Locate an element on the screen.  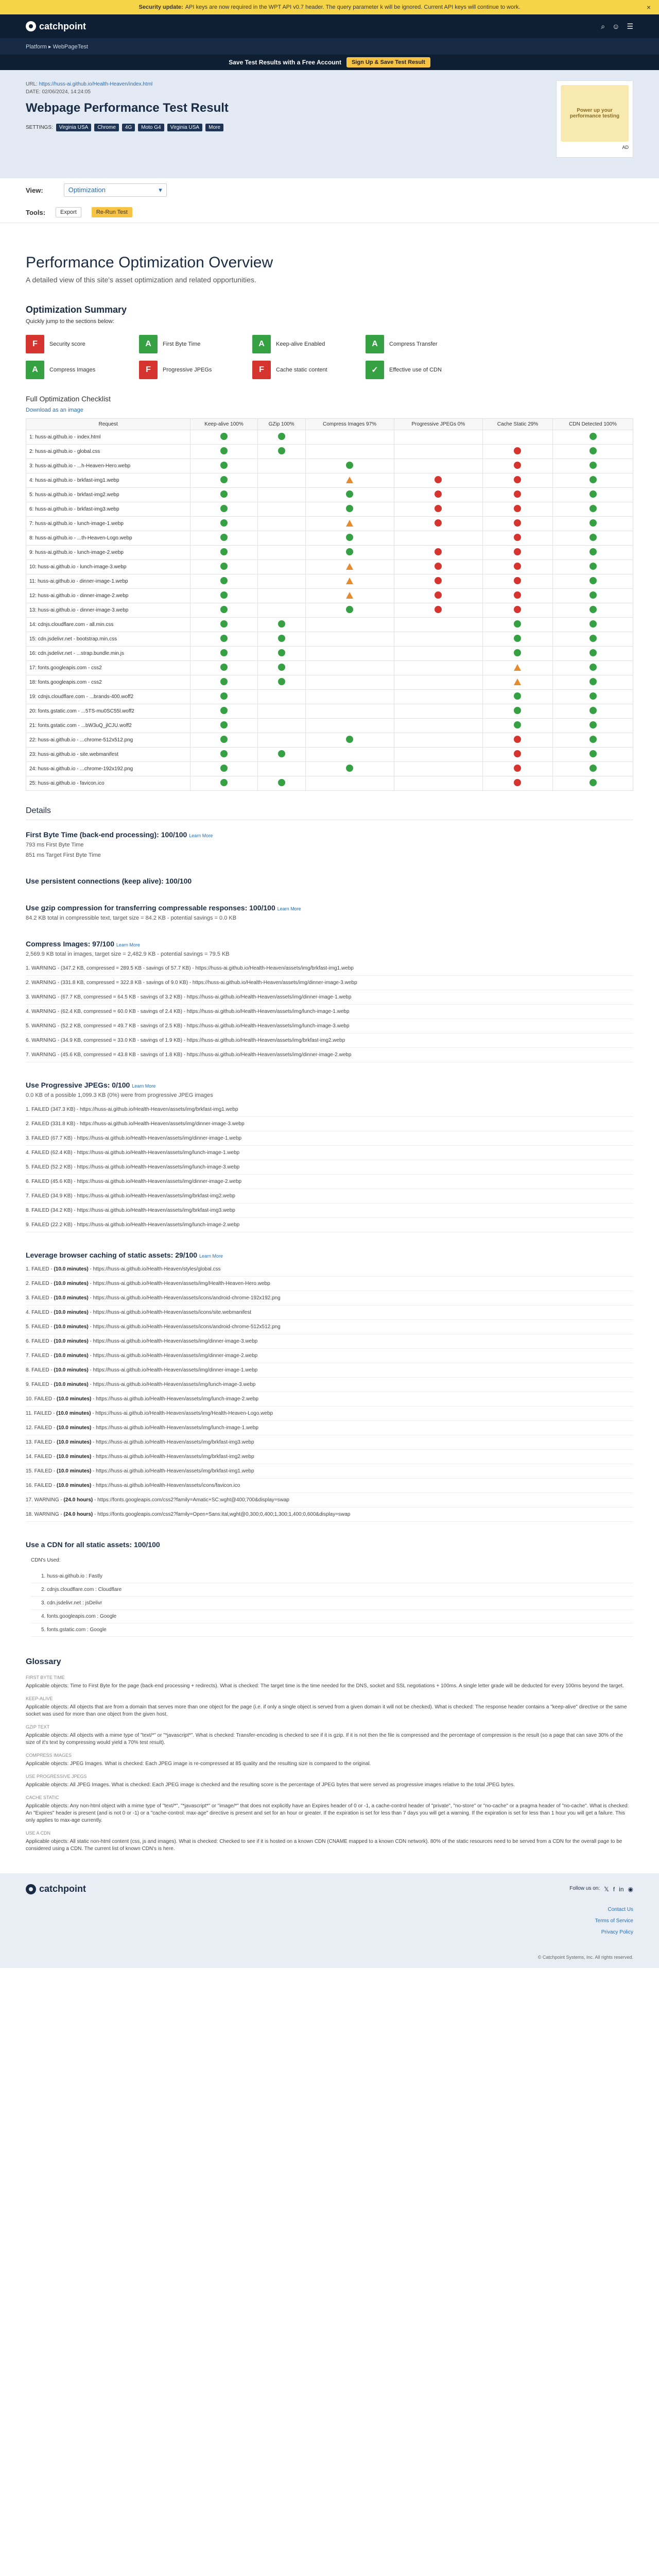
summary-item: ✓ Effective use of CDN is located at coordinates (420, 370).